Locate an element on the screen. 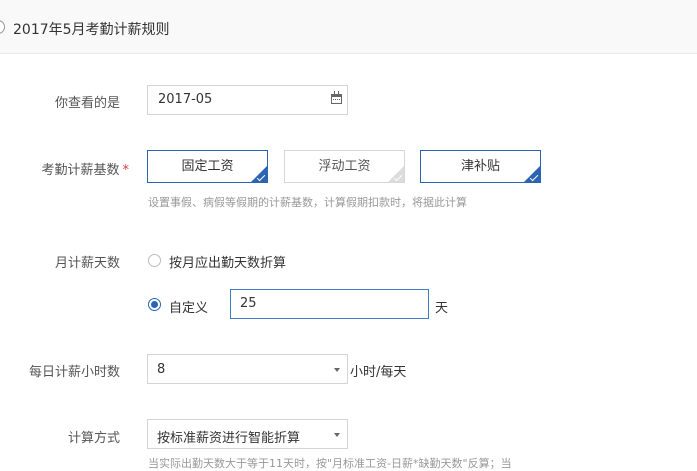  month-picker-value: 2017-05 is located at coordinates (185, 99).